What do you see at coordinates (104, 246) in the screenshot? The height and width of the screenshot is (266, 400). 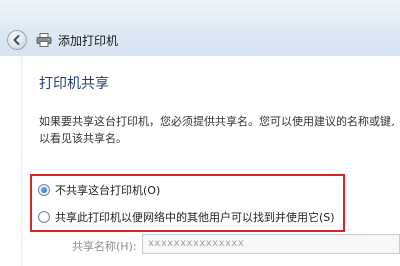 I see `share-name-label: 共享名称(H):` at bounding box center [104, 246].